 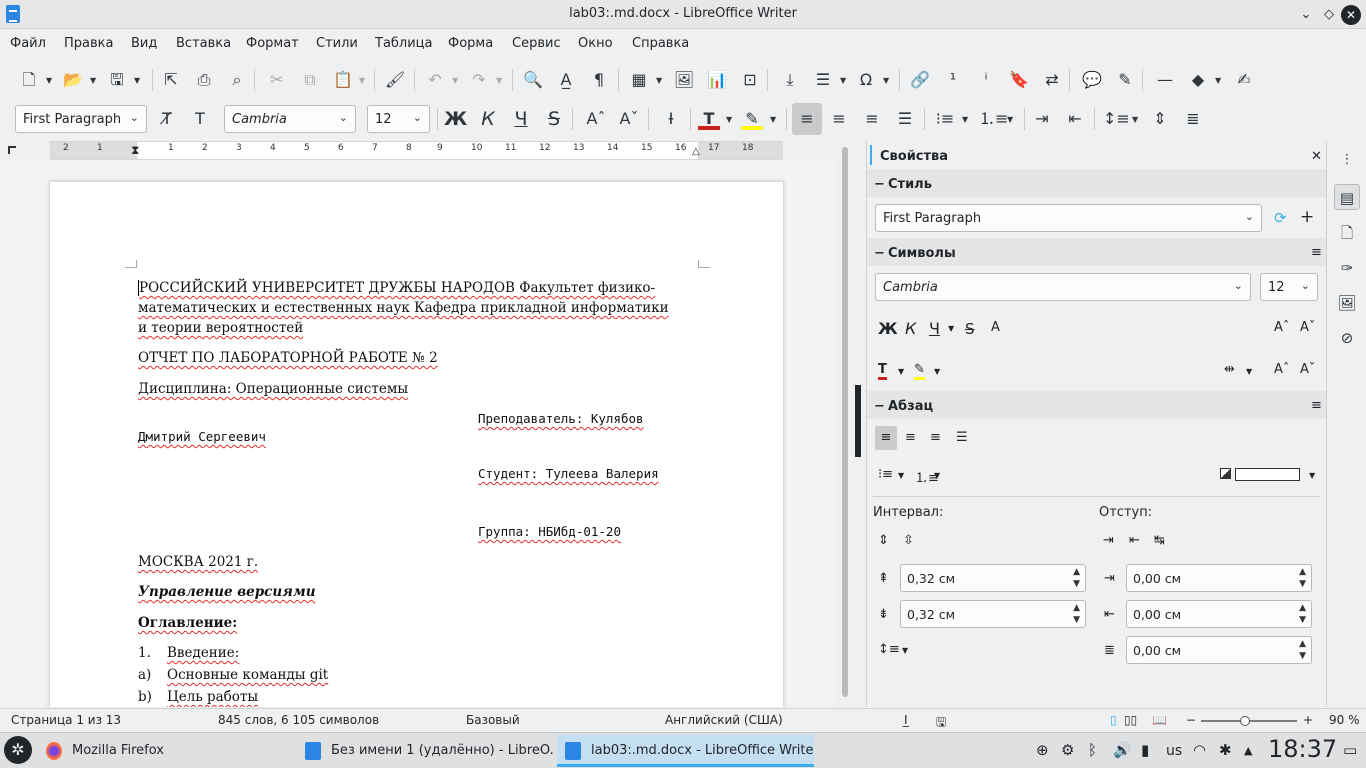 I want to click on insert-textbox-icon: ⊡, so click(x=750, y=80).